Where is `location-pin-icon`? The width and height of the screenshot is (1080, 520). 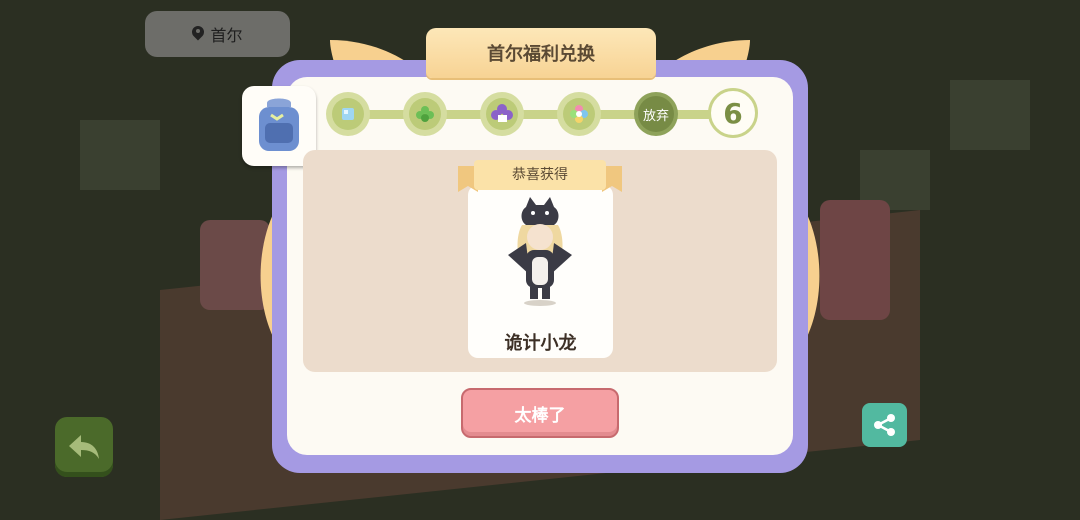 location-pin-icon is located at coordinates (198, 34).